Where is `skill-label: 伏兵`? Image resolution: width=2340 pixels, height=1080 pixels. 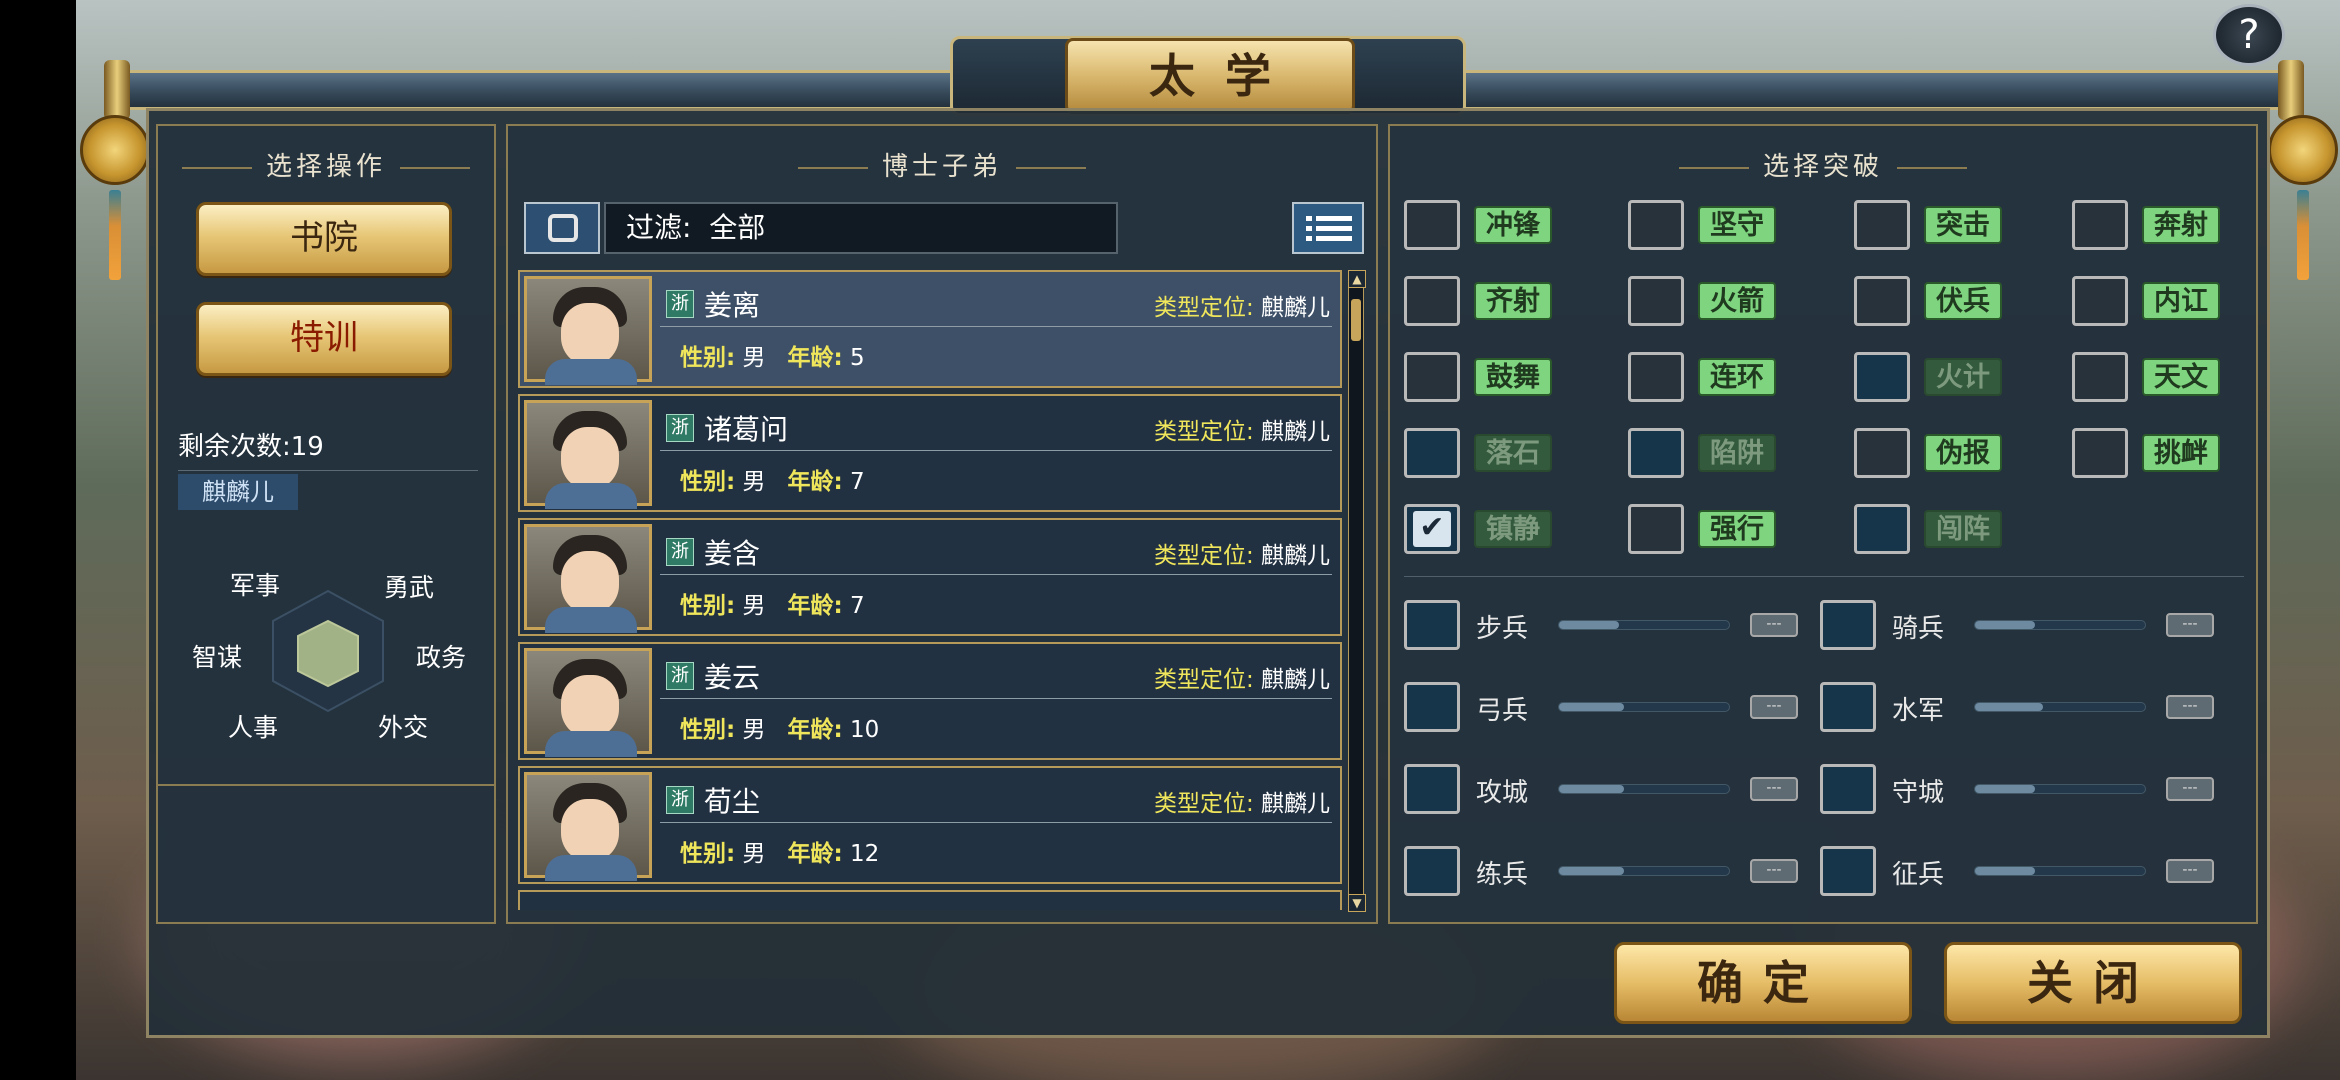 skill-label: 伏兵 is located at coordinates (1963, 301).